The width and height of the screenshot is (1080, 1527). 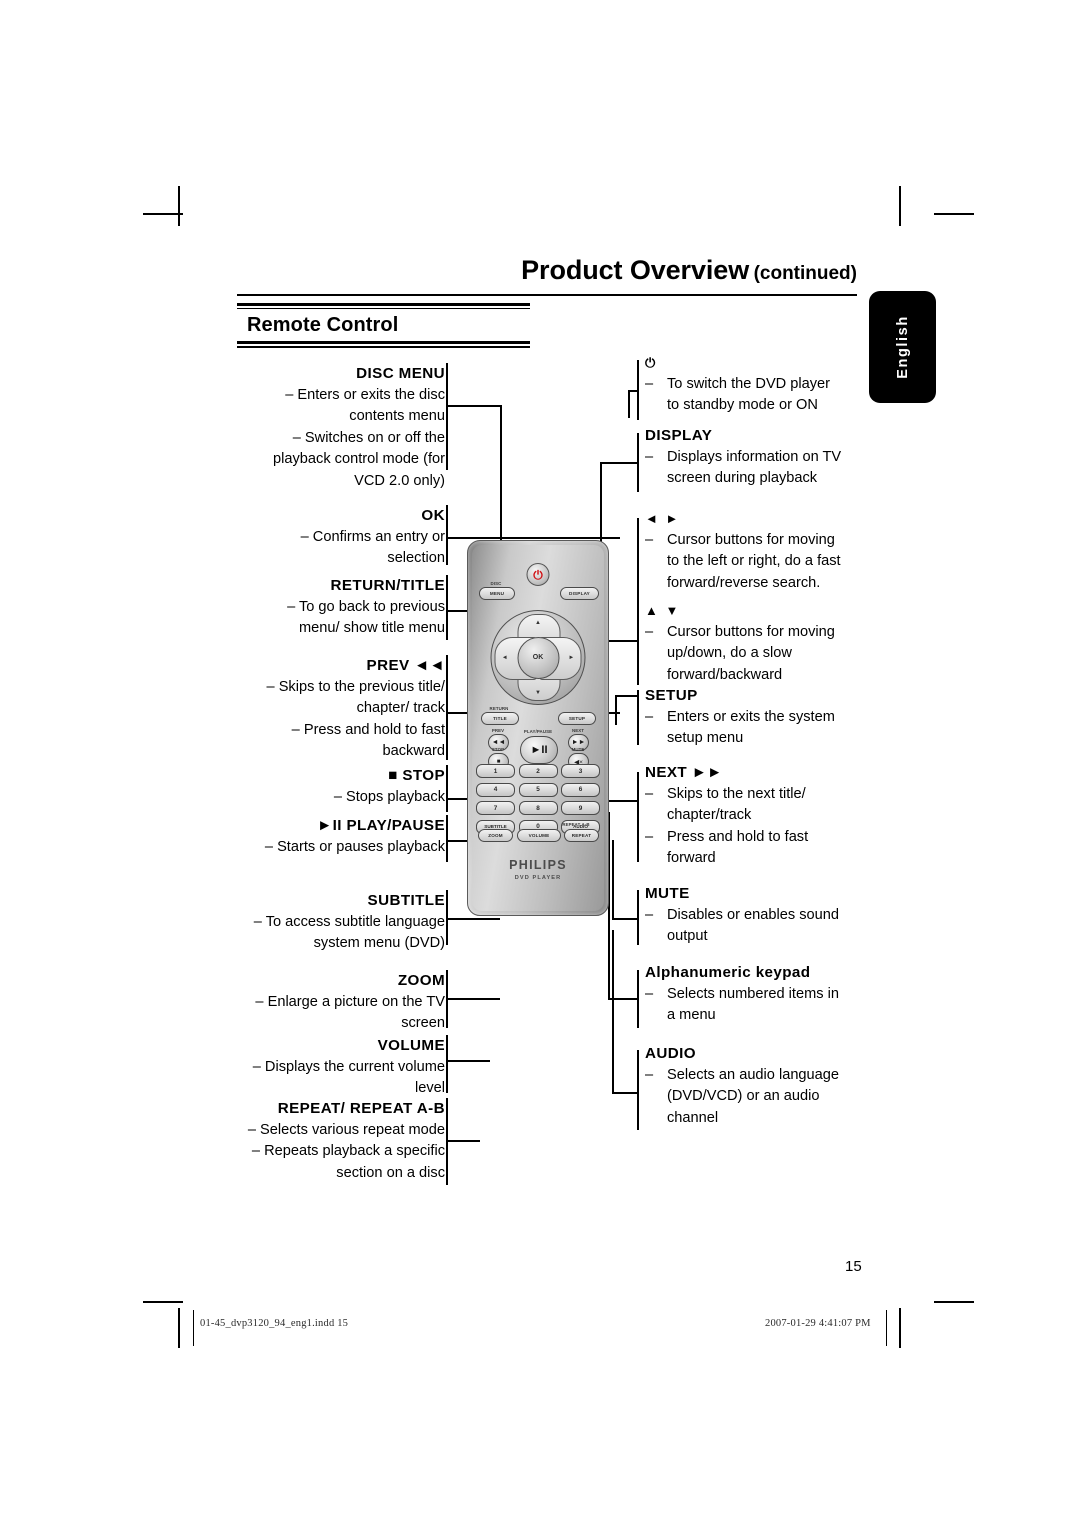 I want to click on annotation-cursor-up-down-heading: ▲ ▼, so click(x=663, y=610).